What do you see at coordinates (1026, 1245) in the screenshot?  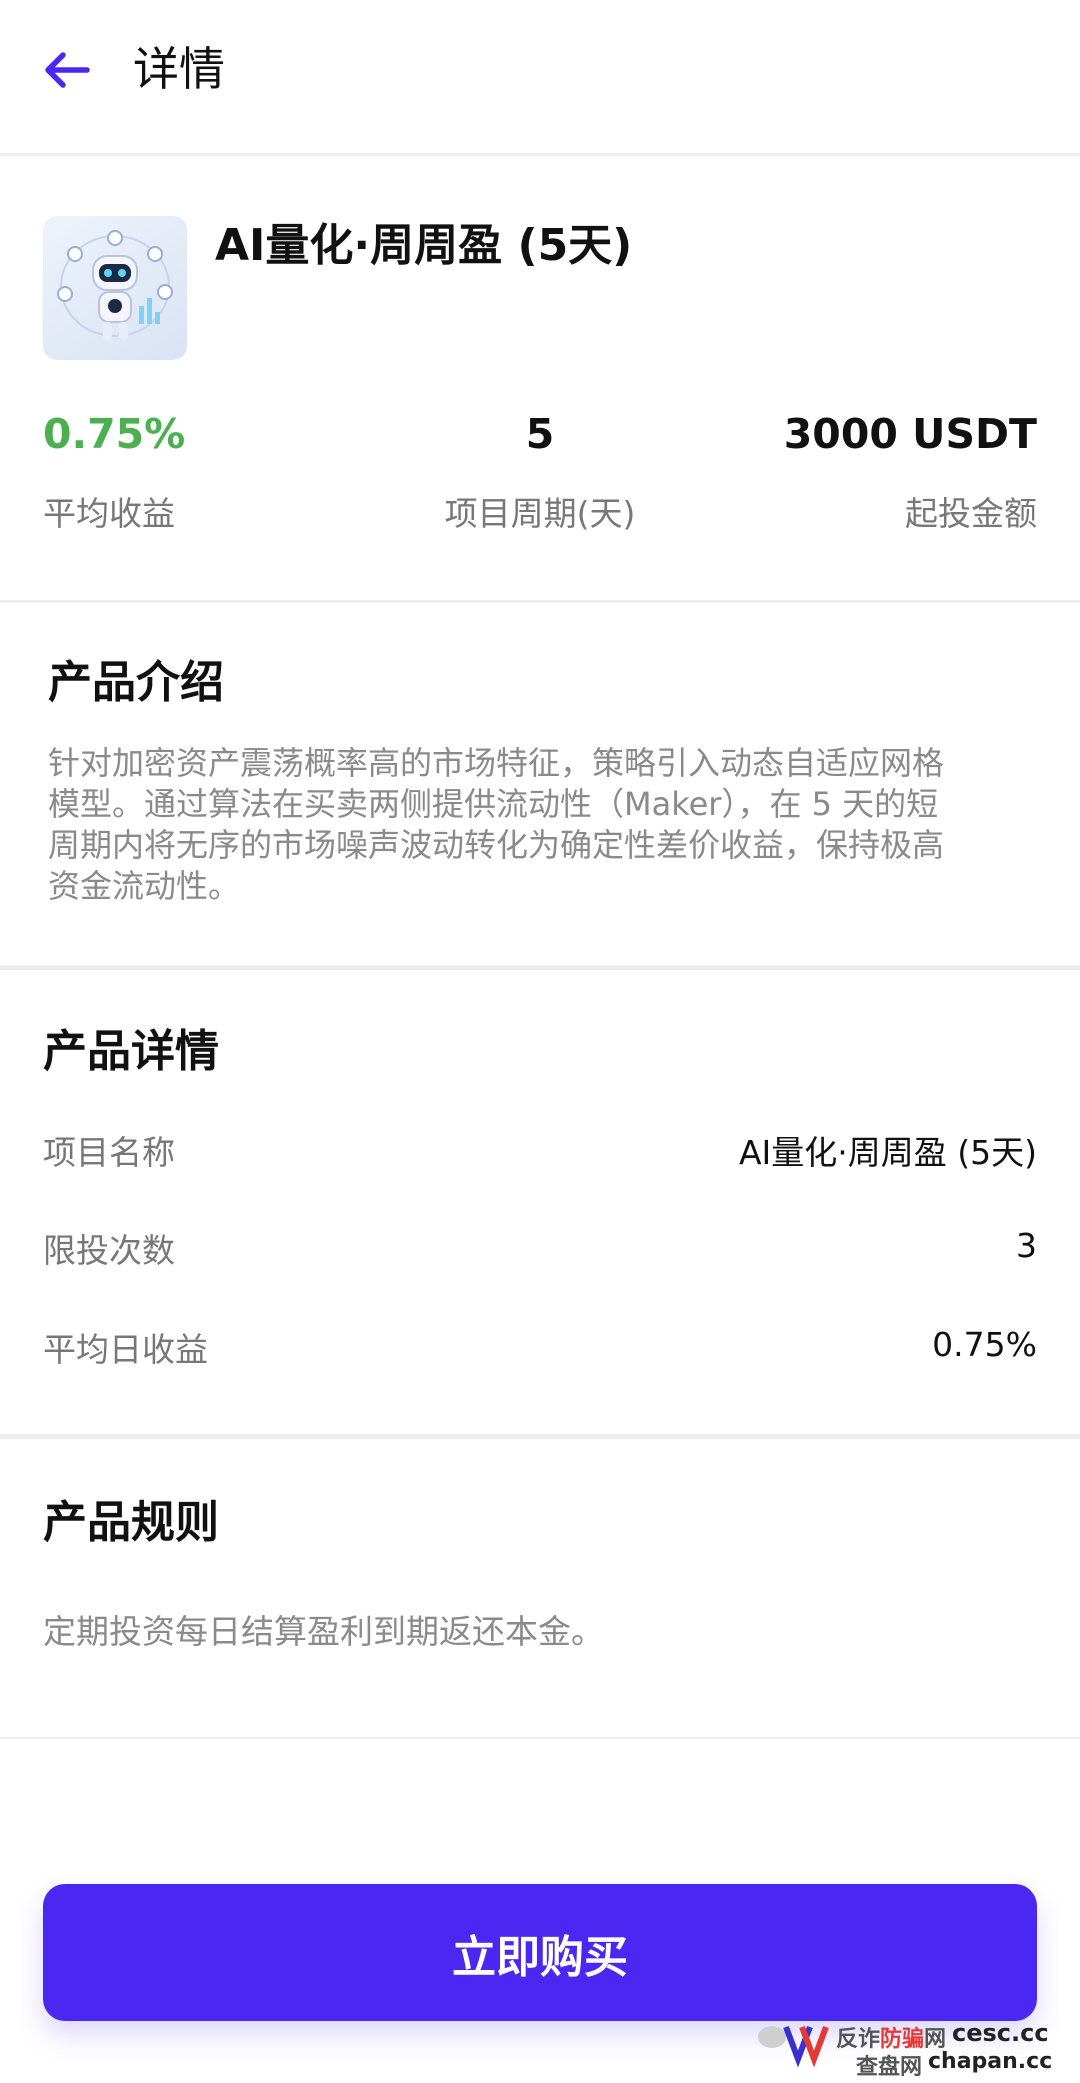 I see `detail-value: 3` at bounding box center [1026, 1245].